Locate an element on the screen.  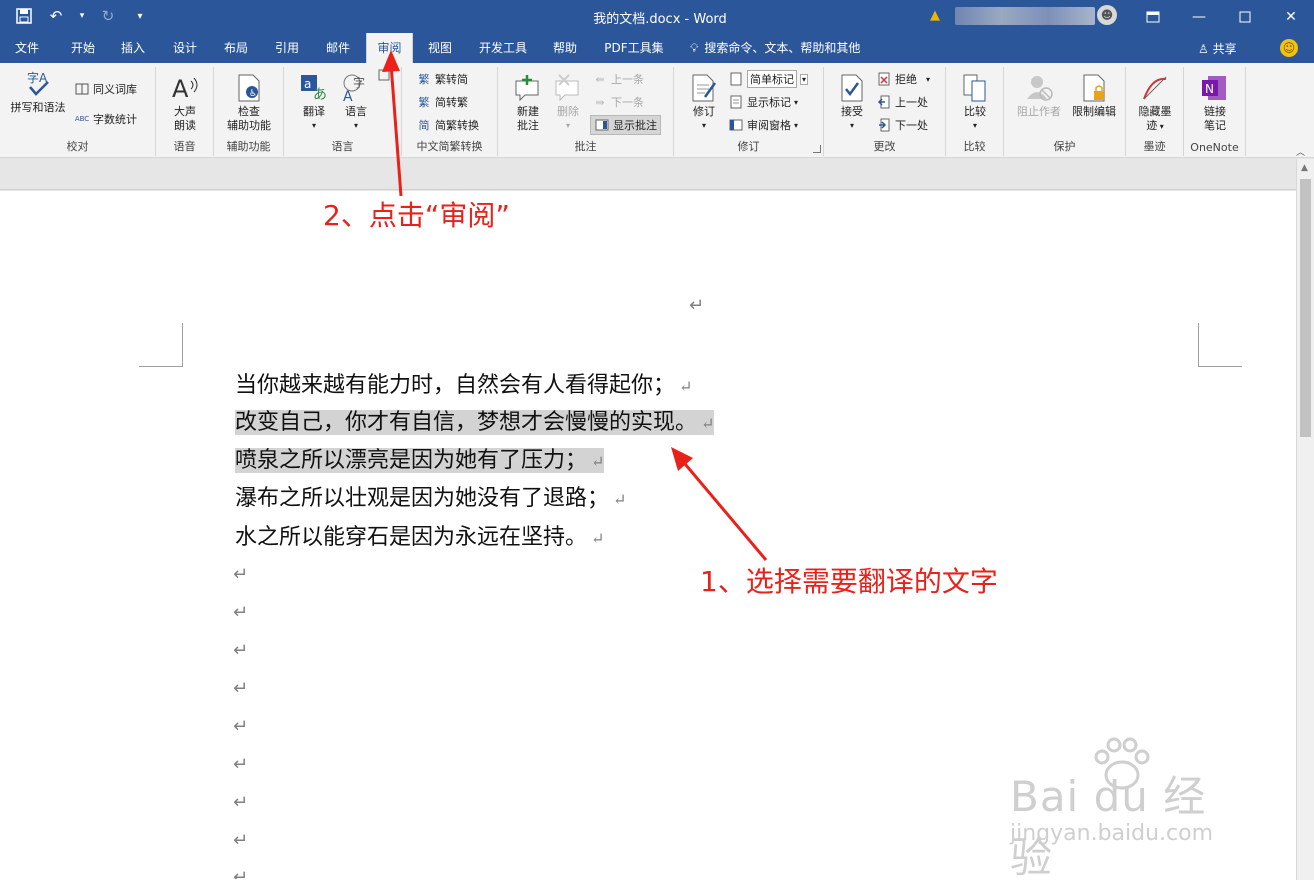
vertical-scrollbar: ▲ is located at coordinates (1305, 519).